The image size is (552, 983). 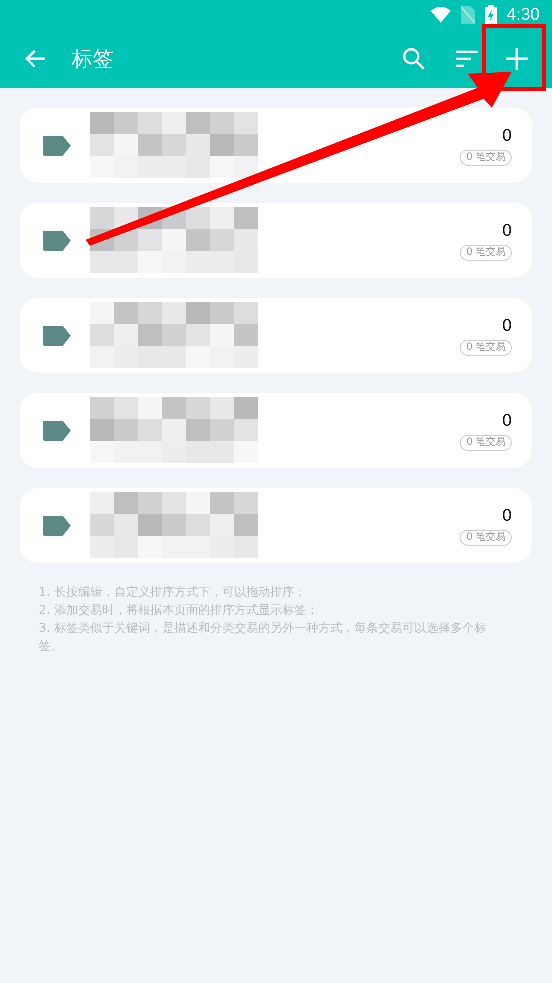 What do you see at coordinates (490, 15) in the screenshot?
I see `battery-charging-icon` at bounding box center [490, 15].